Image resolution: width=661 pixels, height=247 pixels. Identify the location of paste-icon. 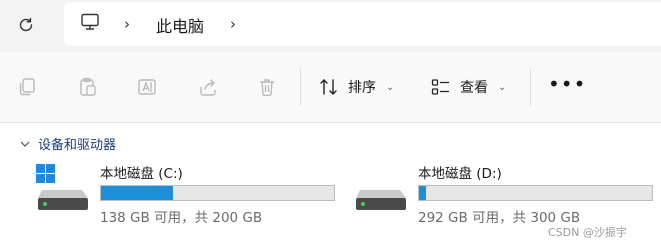
(88, 86).